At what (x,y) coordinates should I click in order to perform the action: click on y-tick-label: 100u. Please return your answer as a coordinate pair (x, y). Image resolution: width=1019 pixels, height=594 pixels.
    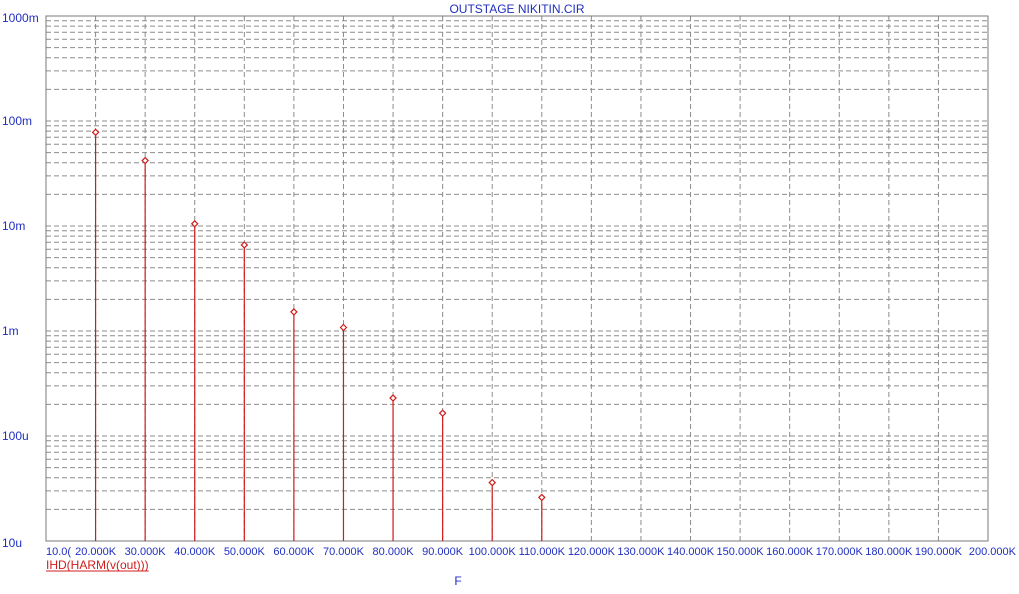
    Looking at the image, I should click on (15, 436).